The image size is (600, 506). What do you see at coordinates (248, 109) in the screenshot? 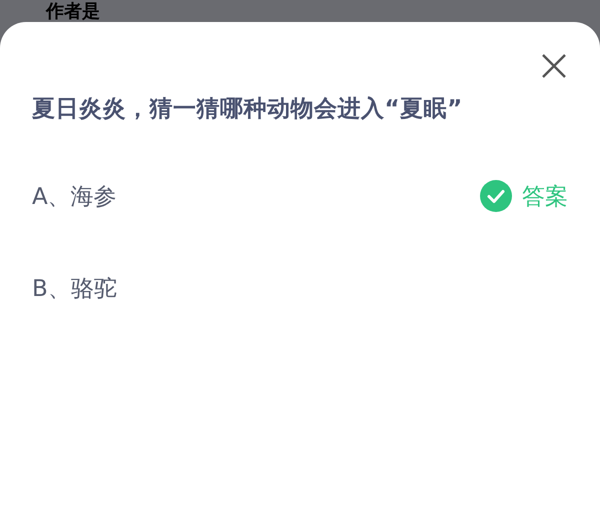
I see `question-text: 夏日炎炎，猜一猜哪种动物会进入“夏眠”` at bounding box center [248, 109].